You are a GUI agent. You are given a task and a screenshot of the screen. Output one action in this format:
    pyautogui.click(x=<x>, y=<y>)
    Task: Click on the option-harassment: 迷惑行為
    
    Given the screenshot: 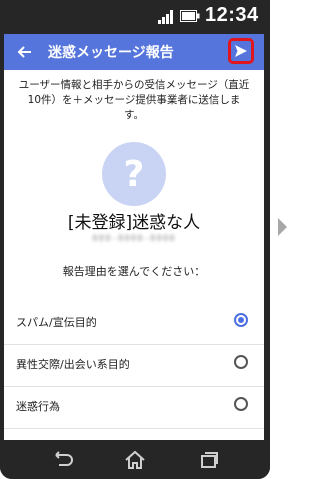 What is the action you would take?
    pyautogui.click(x=134, y=408)
    